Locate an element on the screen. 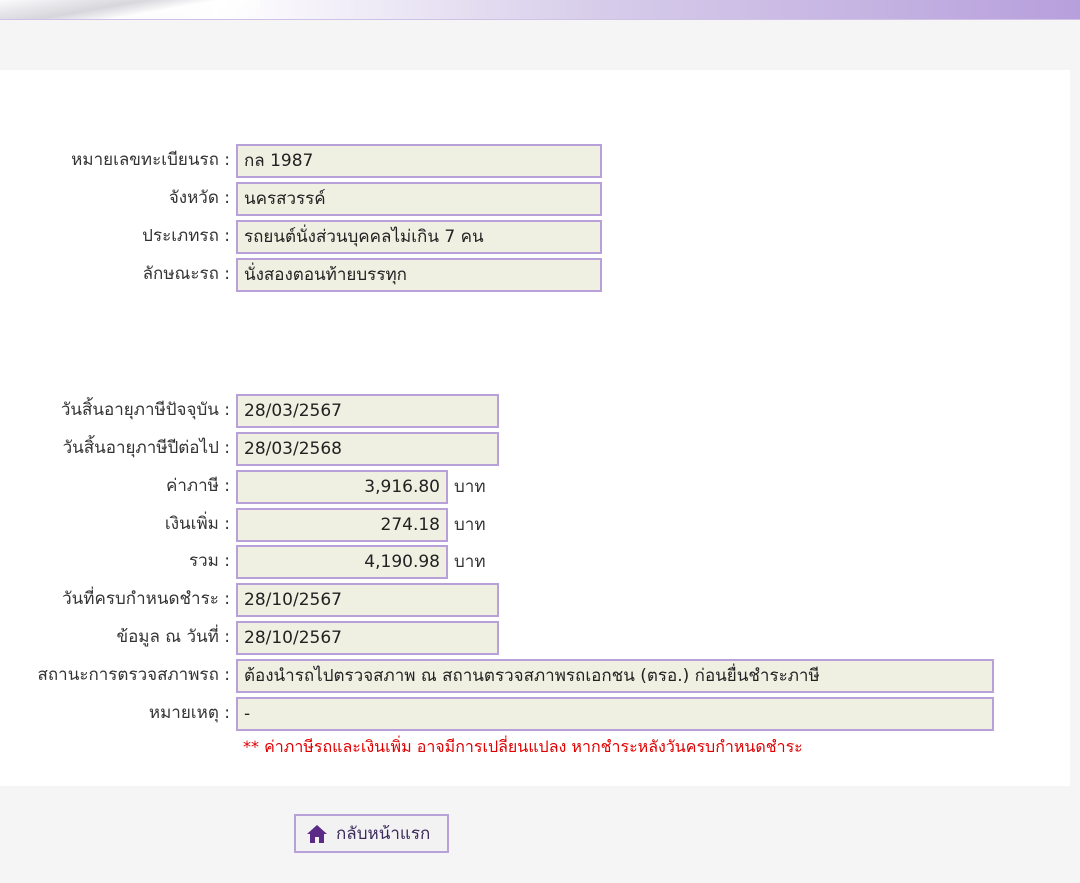  surcharge-field: 274.18 is located at coordinates (342, 525).